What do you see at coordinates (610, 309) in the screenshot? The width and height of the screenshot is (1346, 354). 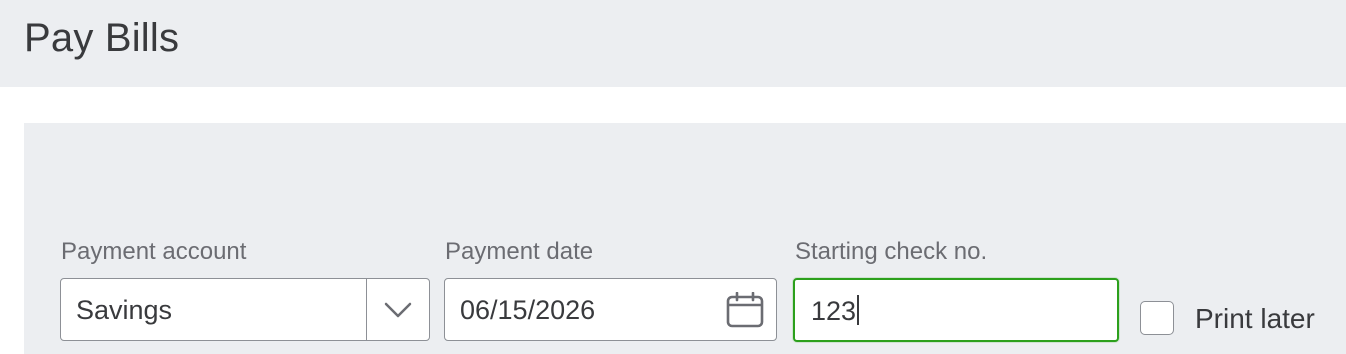 I see `payment-date-input: 06/15/2026` at bounding box center [610, 309].